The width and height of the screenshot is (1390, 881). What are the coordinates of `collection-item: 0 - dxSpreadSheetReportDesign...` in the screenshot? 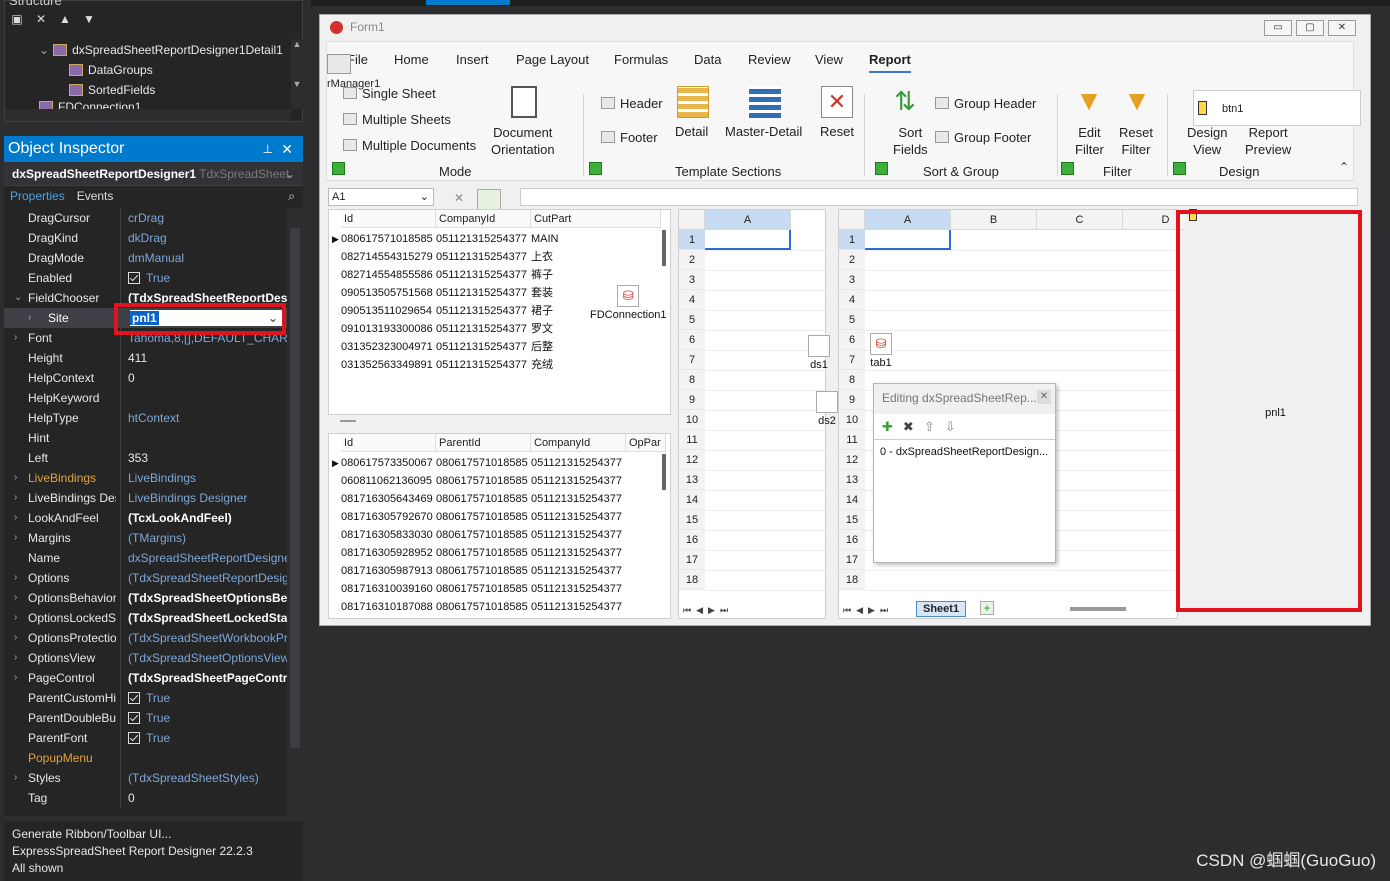 It's located at (964, 452).